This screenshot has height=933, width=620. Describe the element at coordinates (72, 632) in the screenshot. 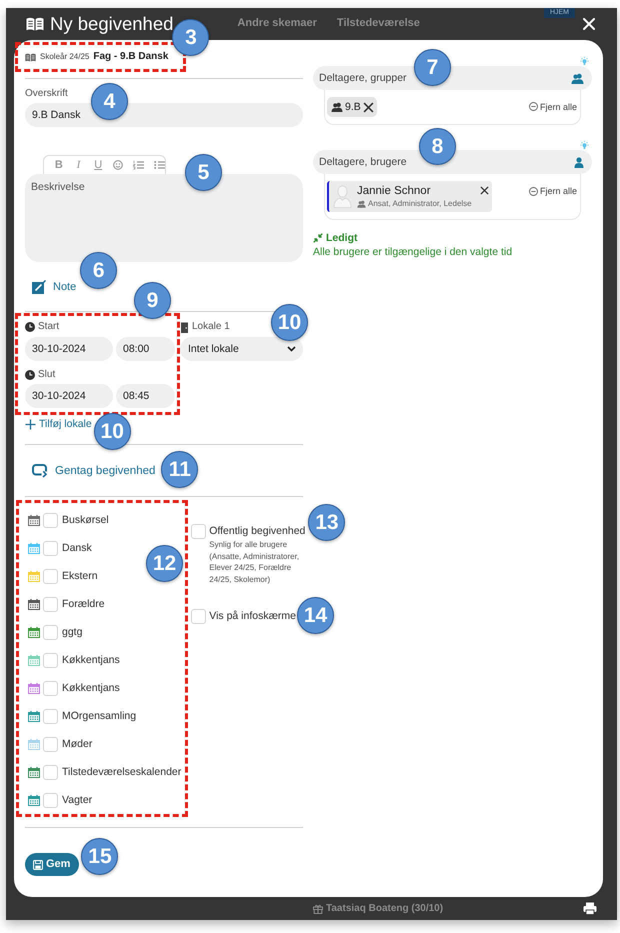

I see `checkbox-label: ggtg` at that location.